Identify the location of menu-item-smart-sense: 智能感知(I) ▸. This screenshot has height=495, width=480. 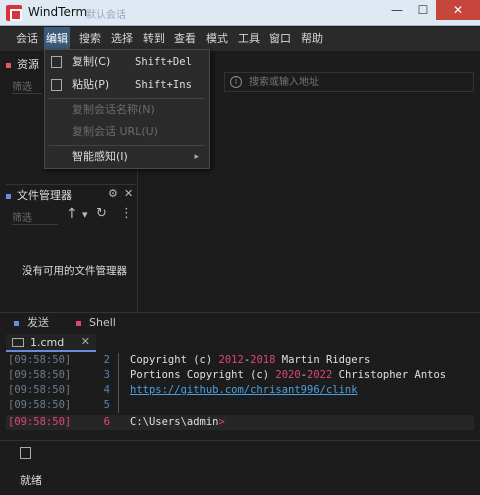
(127, 157).